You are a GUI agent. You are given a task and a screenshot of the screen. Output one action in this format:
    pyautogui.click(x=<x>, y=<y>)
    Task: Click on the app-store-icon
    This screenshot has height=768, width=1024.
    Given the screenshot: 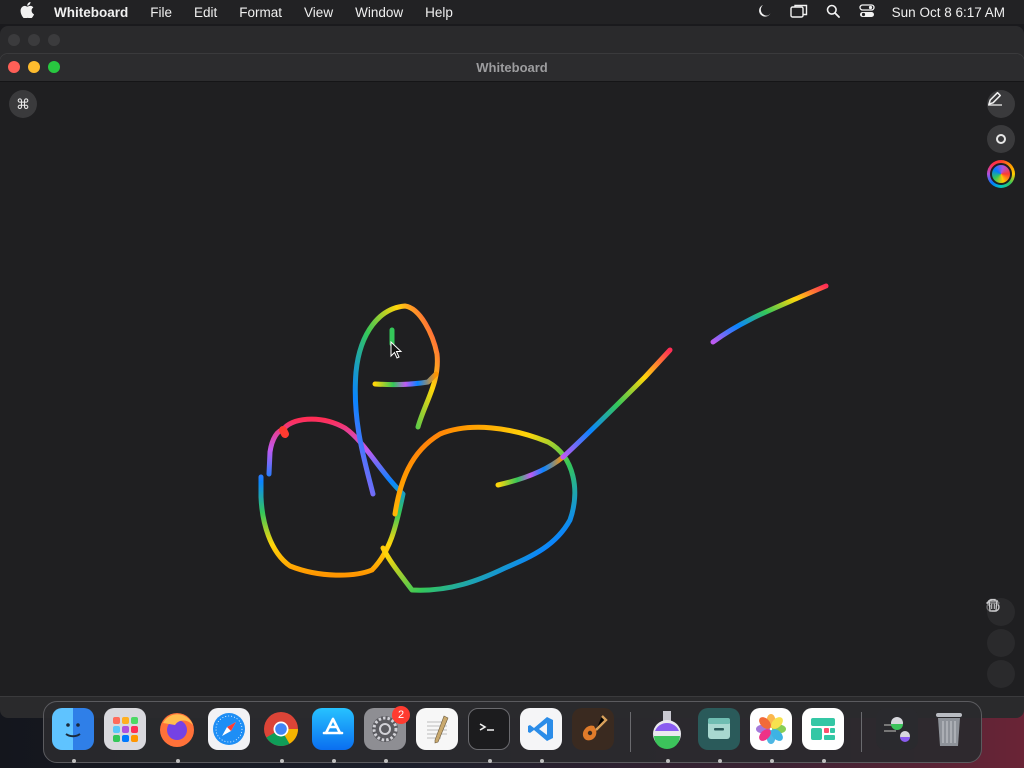 What is the action you would take?
    pyautogui.click(x=333, y=729)
    